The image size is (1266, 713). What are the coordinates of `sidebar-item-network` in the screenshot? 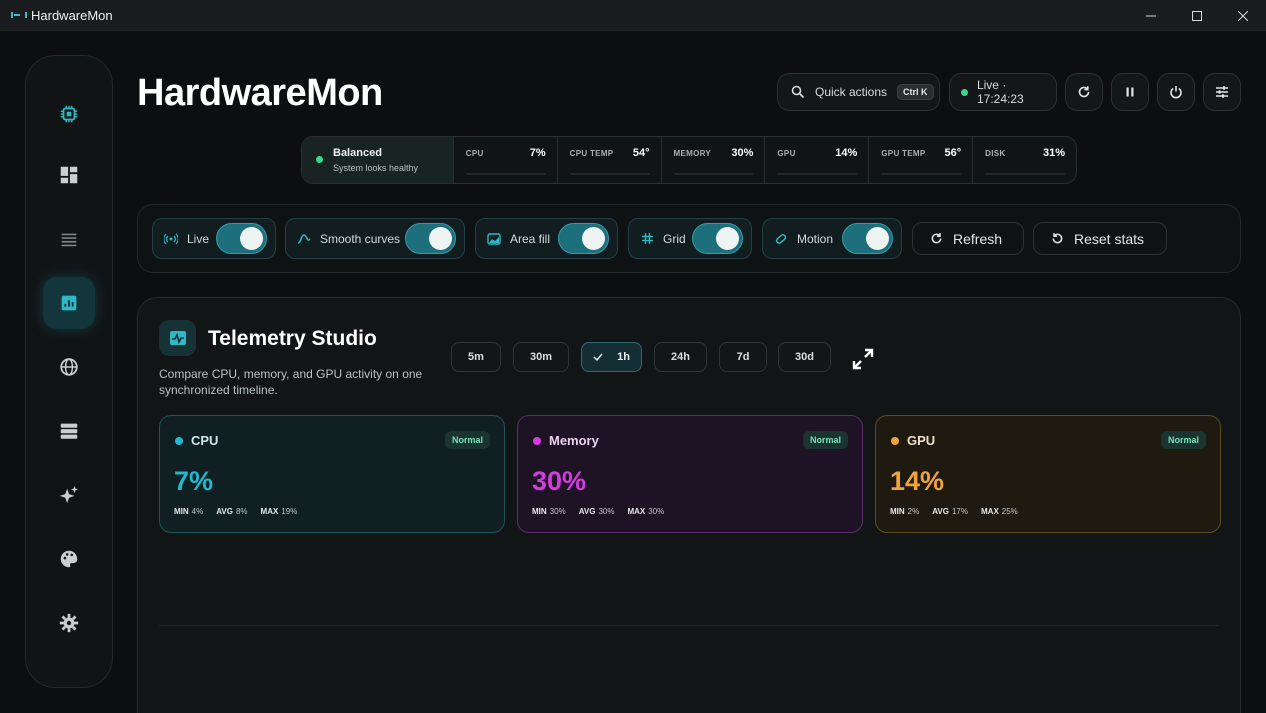 It's located at (69, 367).